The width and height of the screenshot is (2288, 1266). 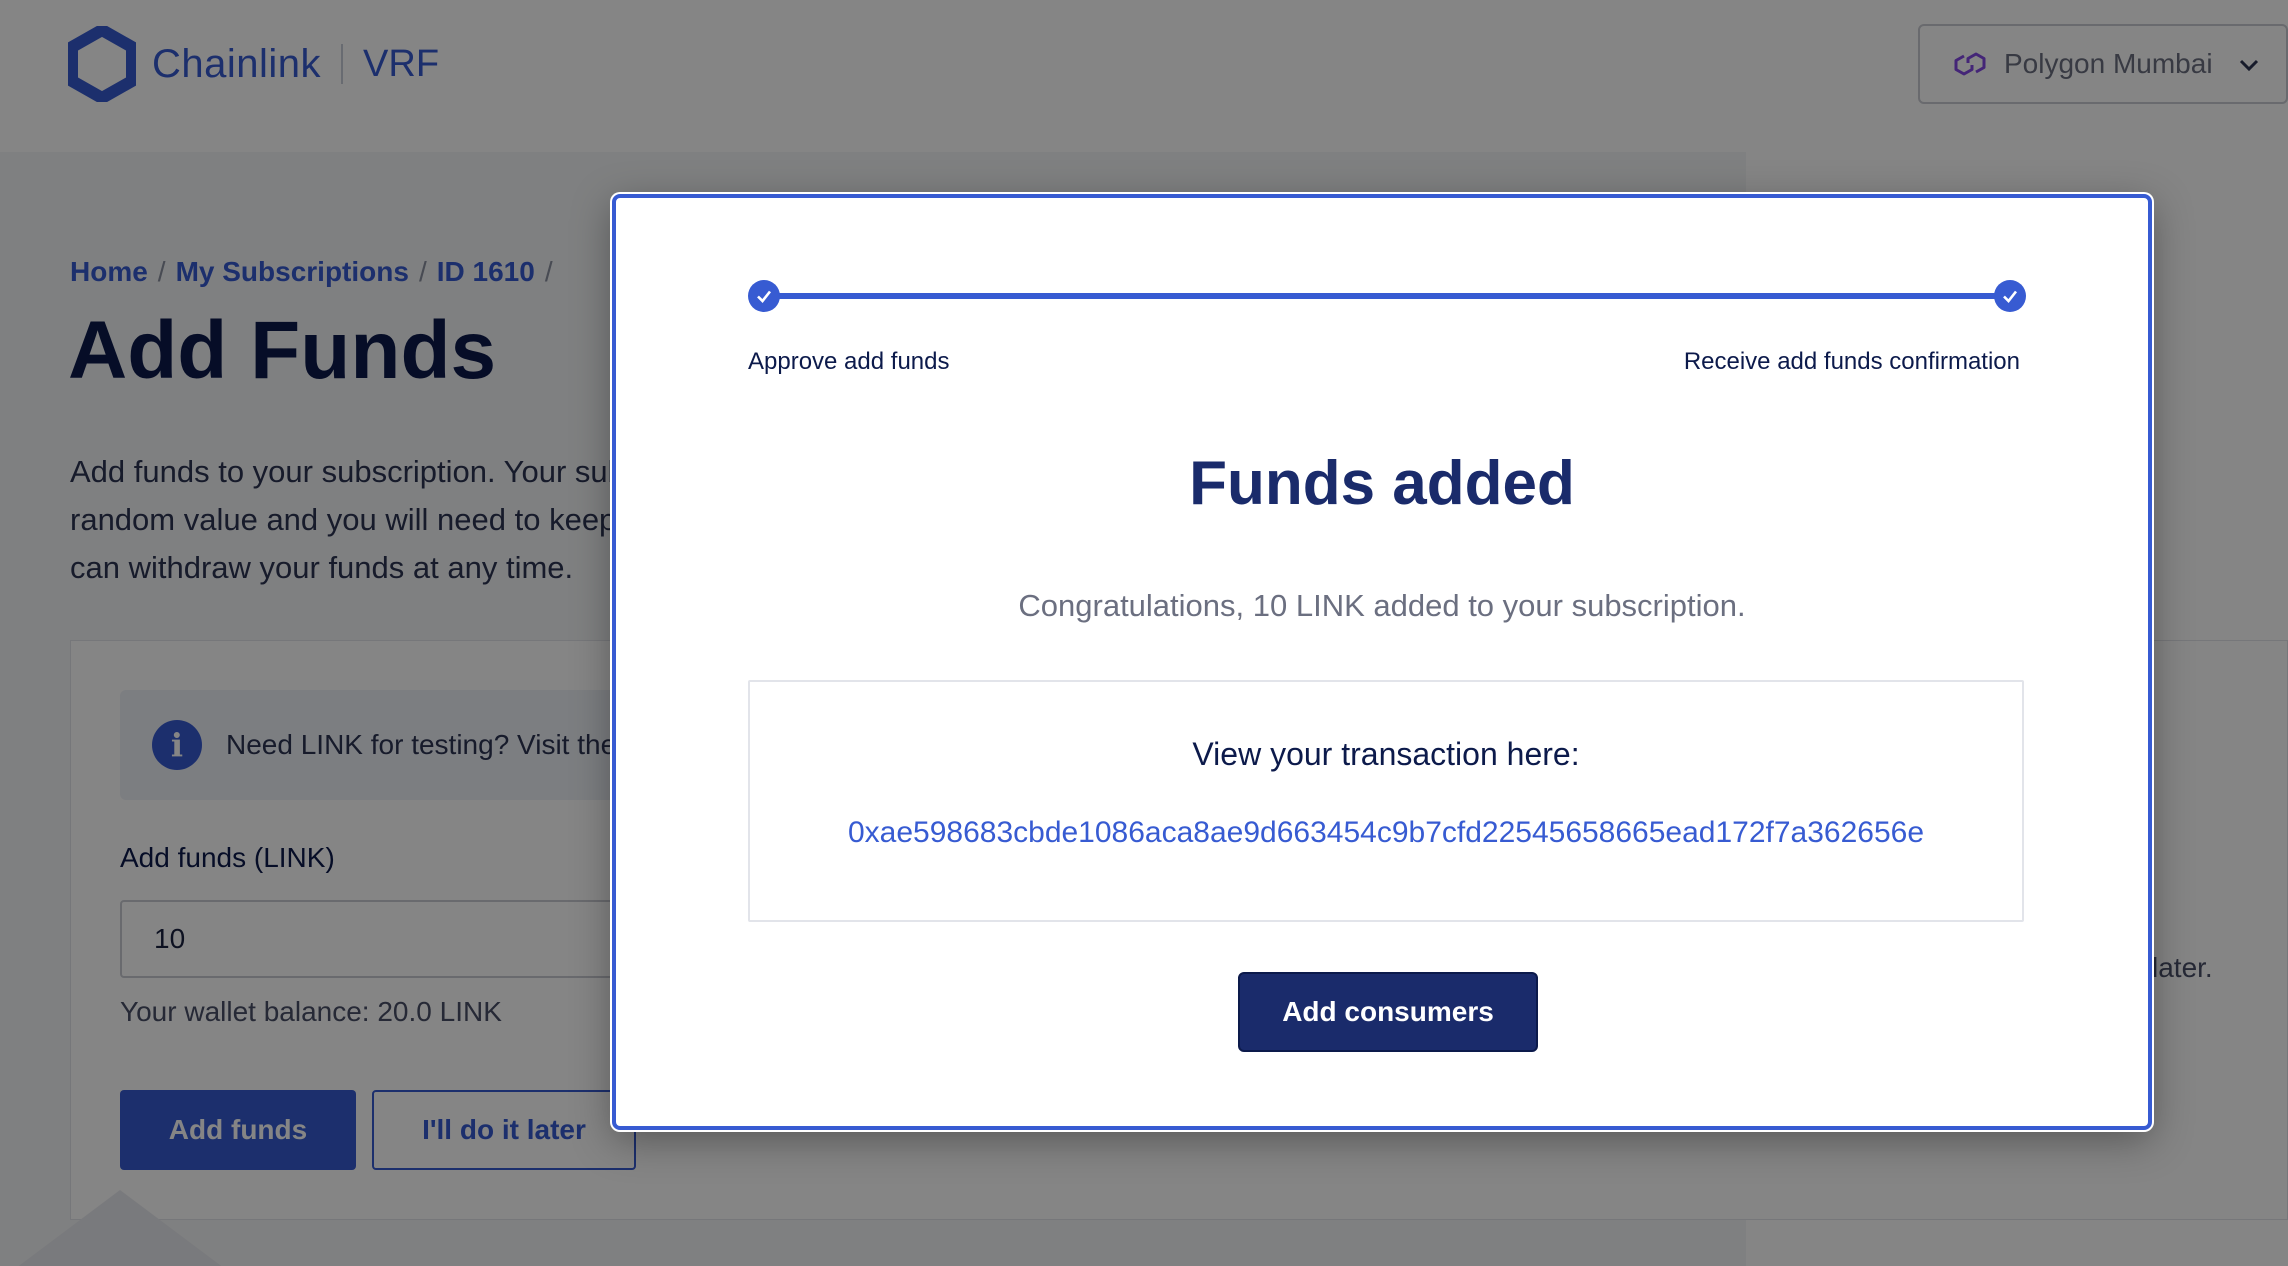 I want to click on transaction-label: View your transaction here:, so click(x=1386, y=754).